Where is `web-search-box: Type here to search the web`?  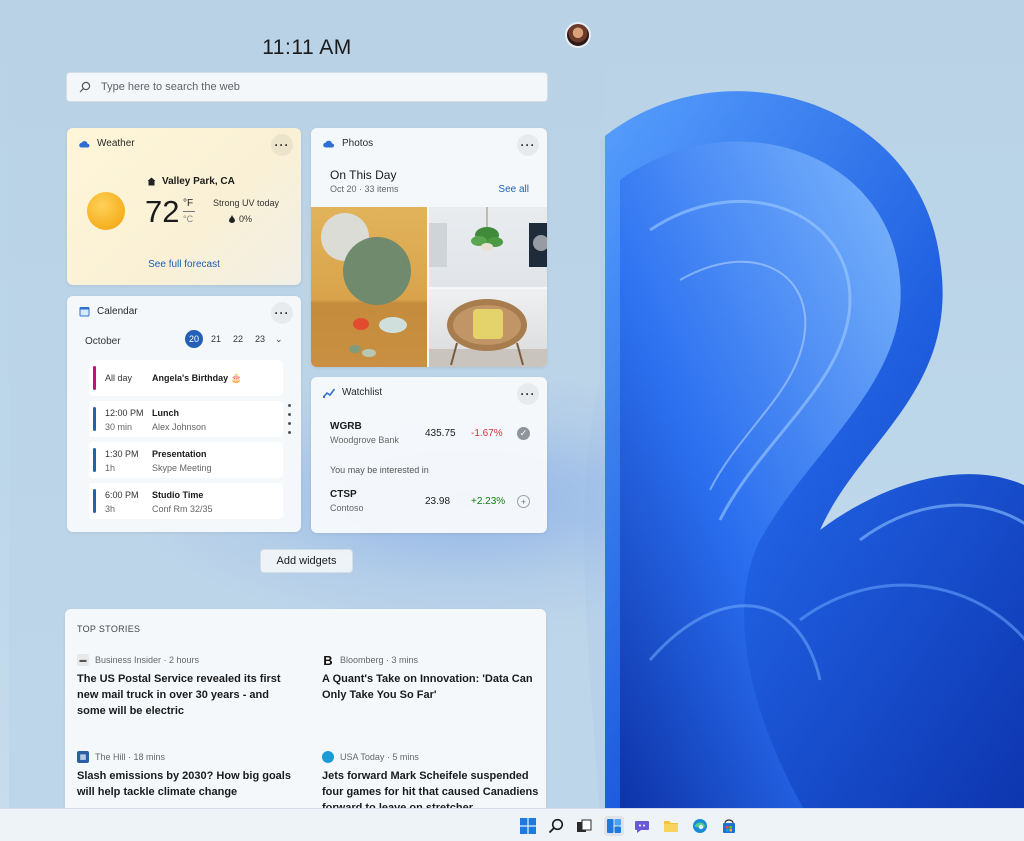
web-search-box: Type here to search the web is located at coordinates (307, 87).